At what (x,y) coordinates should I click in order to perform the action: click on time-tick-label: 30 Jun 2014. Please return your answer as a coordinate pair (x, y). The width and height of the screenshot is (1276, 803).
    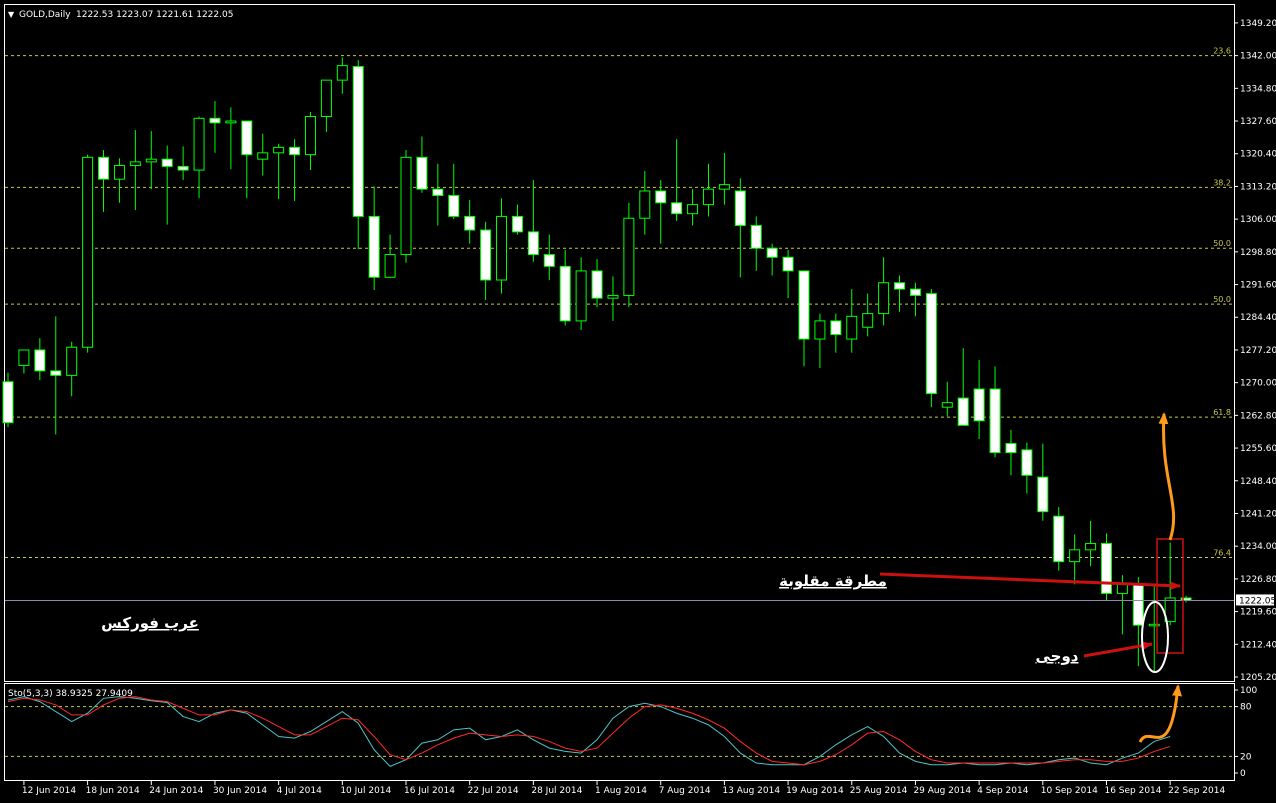
    Looking at the image, I should click on (240, 791).